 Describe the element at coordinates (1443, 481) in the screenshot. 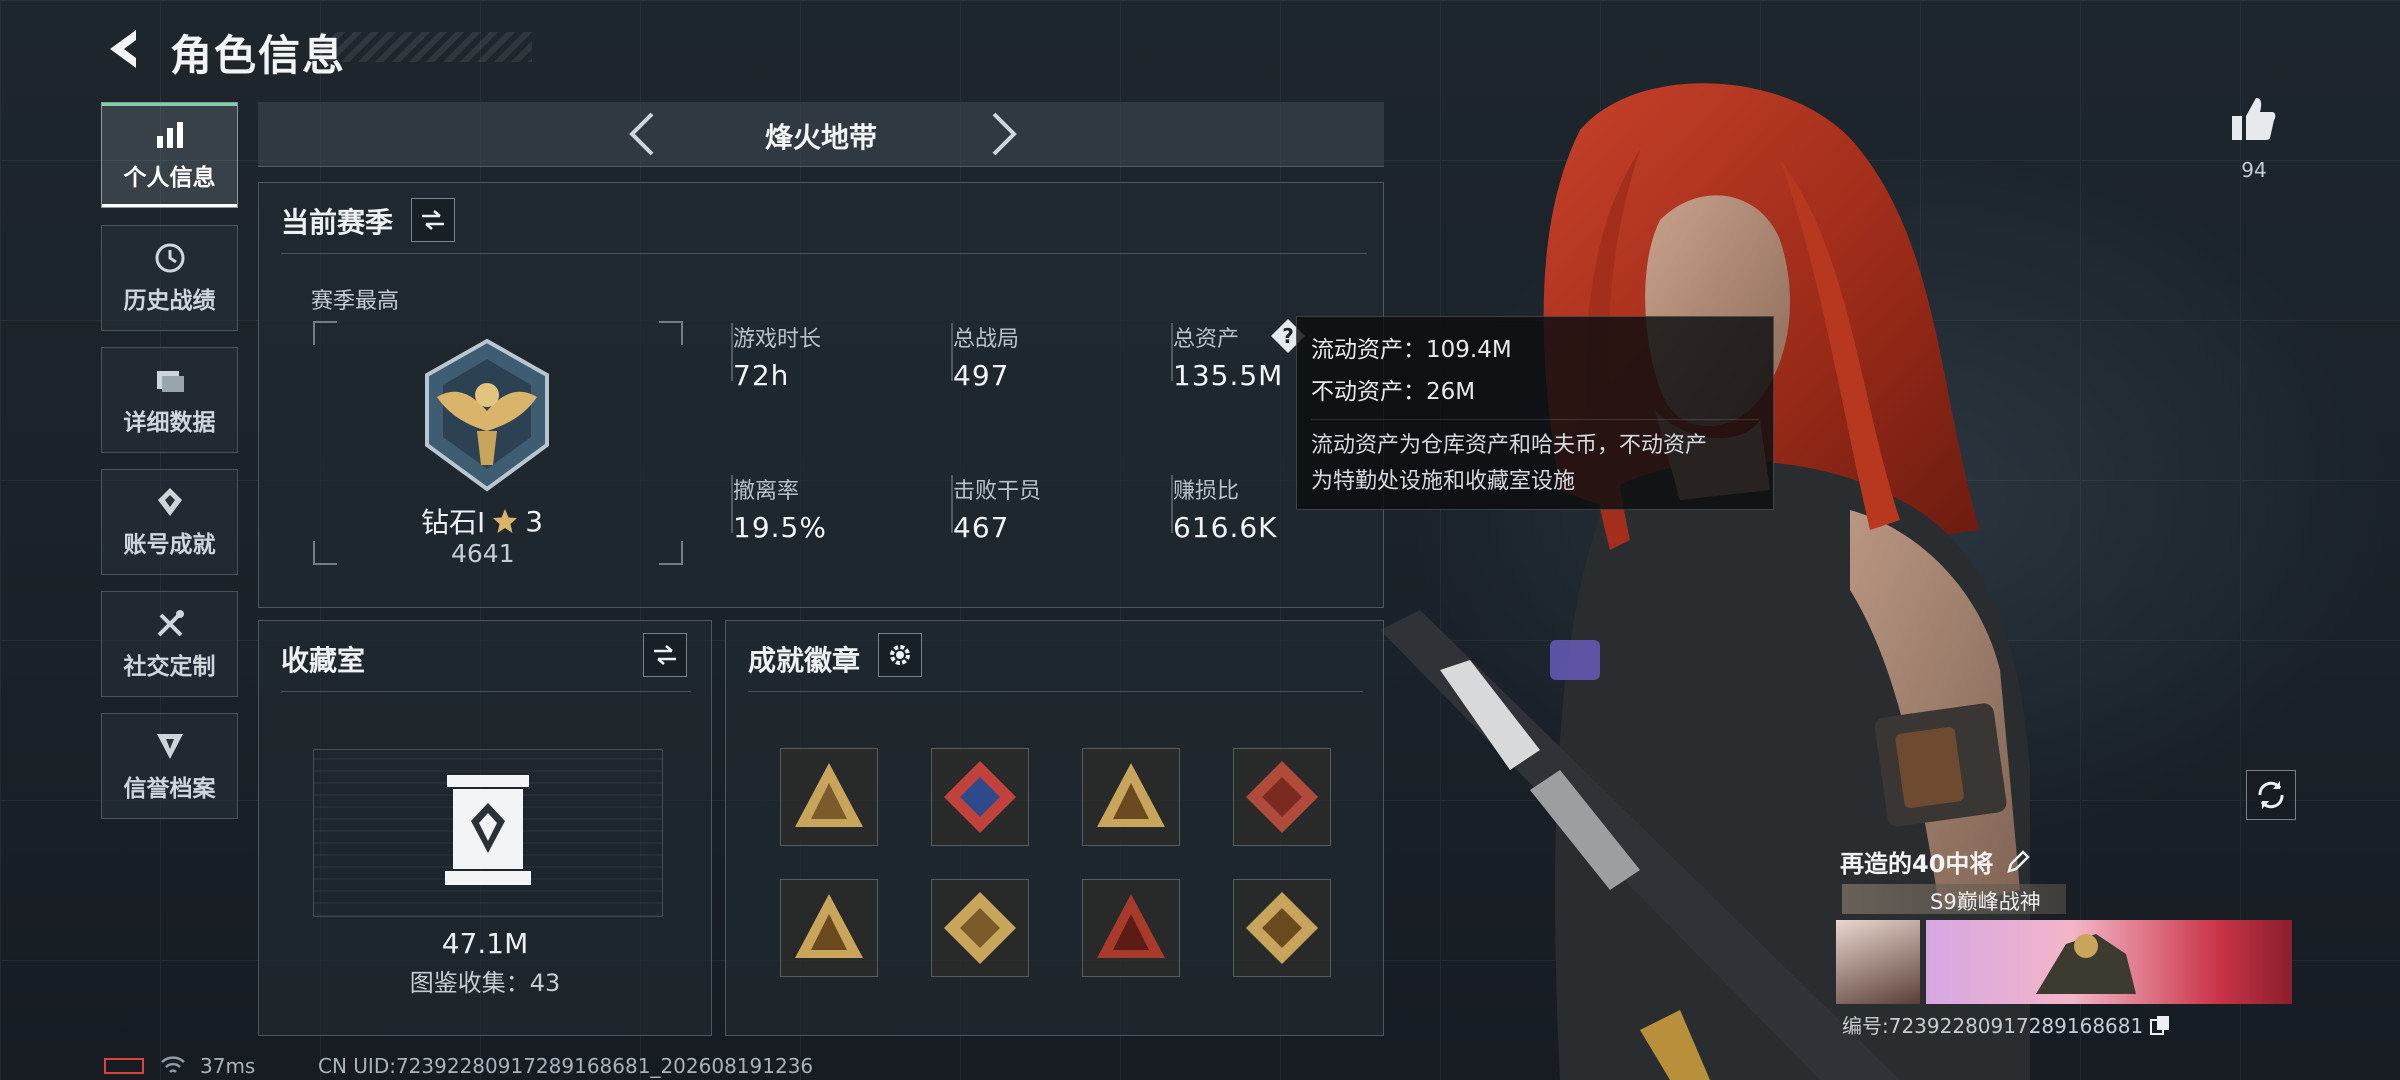

I see `tooltip-desc-line-2: 为特勤处设施和收藏室设施` at that location.